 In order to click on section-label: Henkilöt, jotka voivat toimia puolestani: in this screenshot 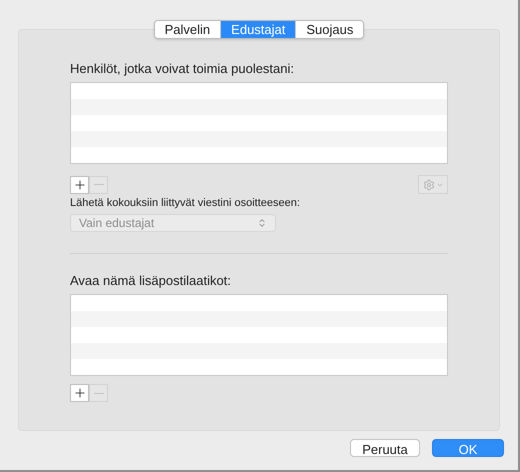, I will do `click(183, 69)`.